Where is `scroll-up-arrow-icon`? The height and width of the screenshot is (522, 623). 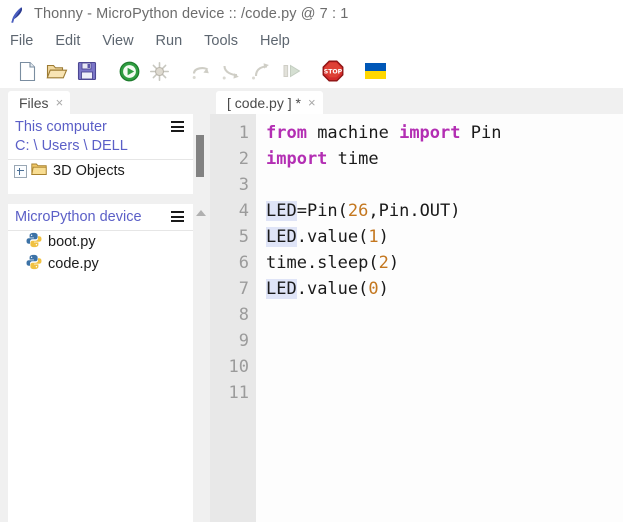 scroll-up-arrow-icon is located at coordinates (201, 213).